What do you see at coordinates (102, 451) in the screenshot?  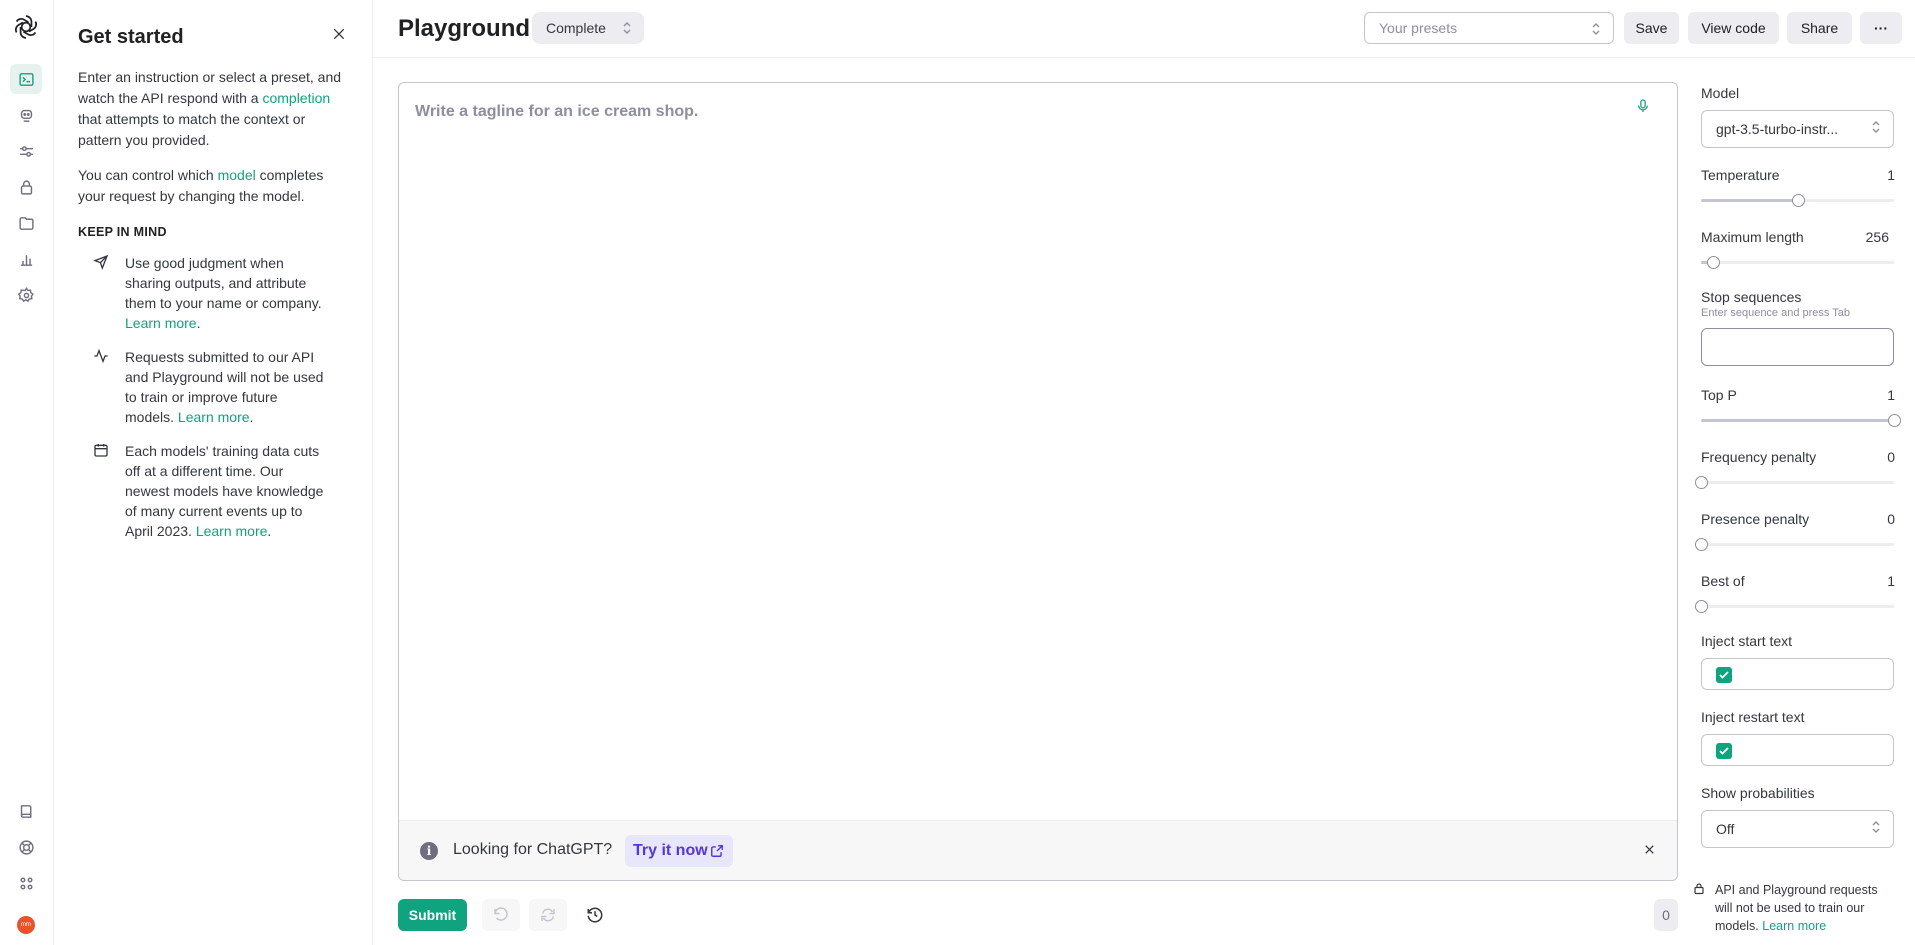 I see `calendar-icon` at bounding box center [102, 451].